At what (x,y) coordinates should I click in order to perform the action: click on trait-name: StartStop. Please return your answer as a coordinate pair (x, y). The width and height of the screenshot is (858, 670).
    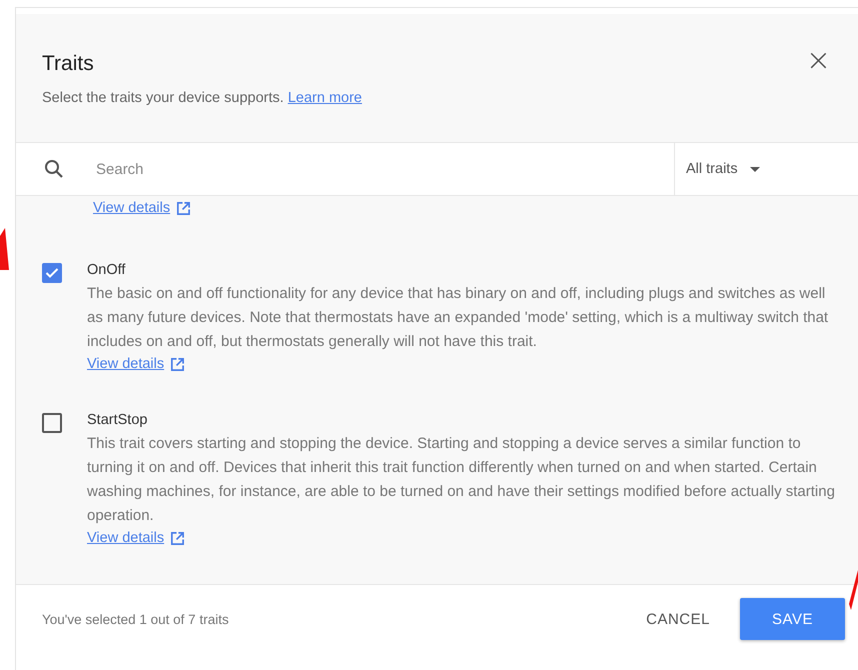
    Looking at the image, I should click on (117, 420).